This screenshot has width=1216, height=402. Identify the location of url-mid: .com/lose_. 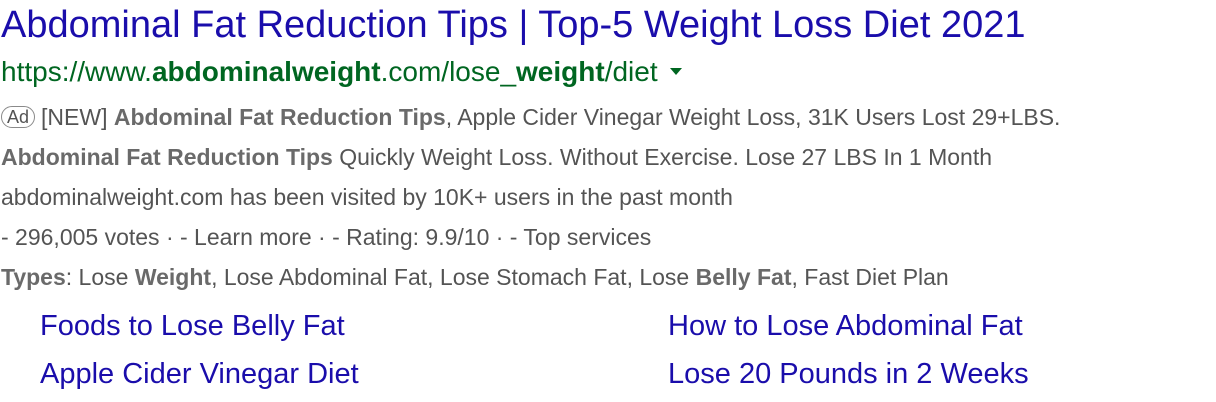
(448, 71).